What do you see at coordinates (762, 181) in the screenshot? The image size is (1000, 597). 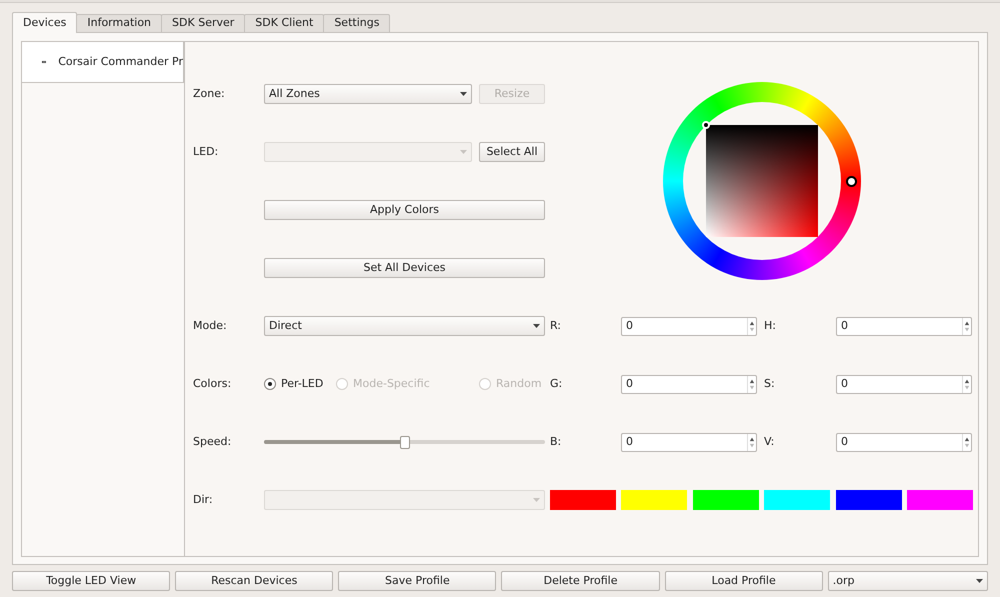 I see `color-square` at bounding box center [762, 181].